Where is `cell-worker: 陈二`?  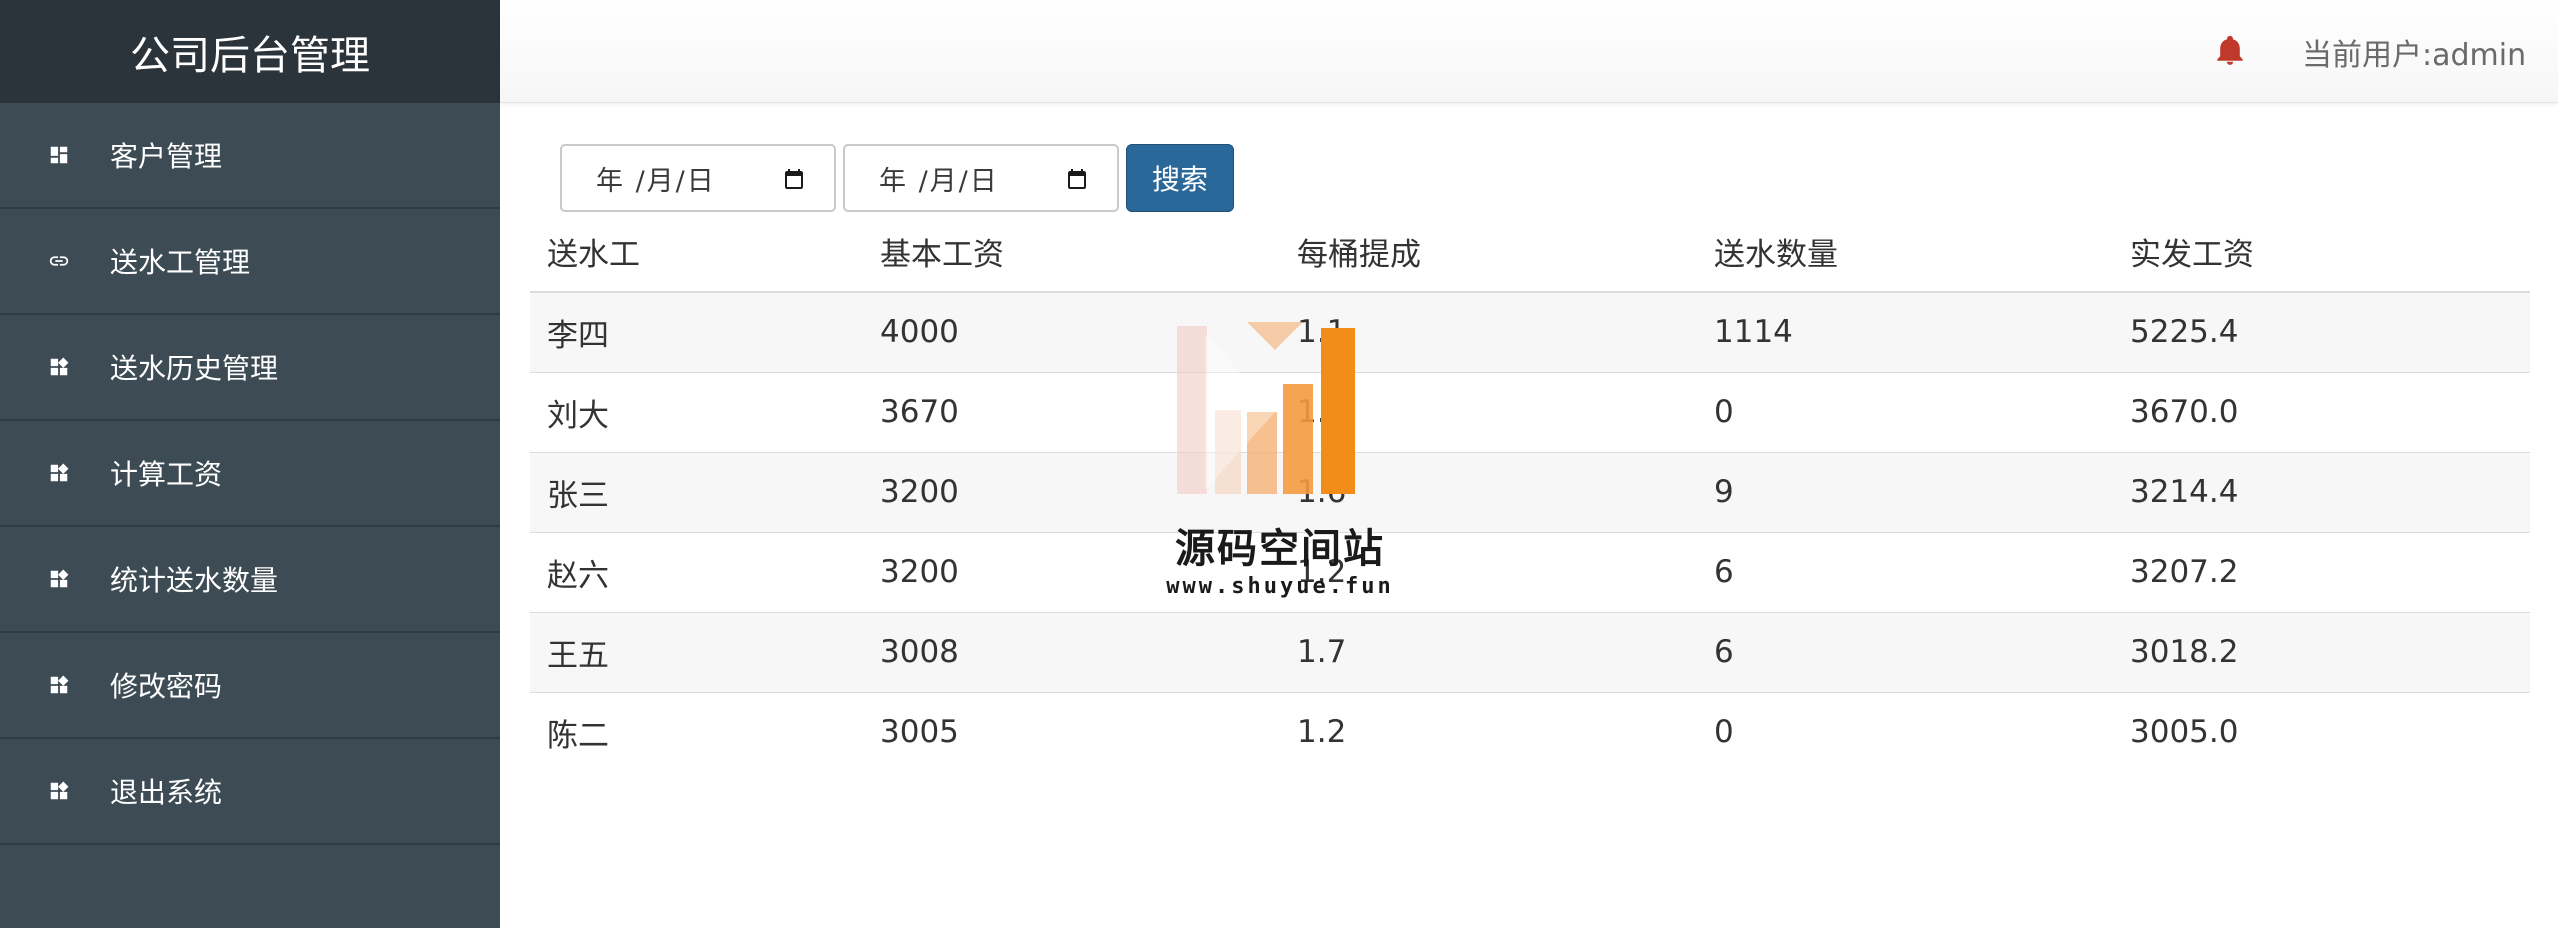 cell-worker: 陈二 is located at coordinates (696, 731).